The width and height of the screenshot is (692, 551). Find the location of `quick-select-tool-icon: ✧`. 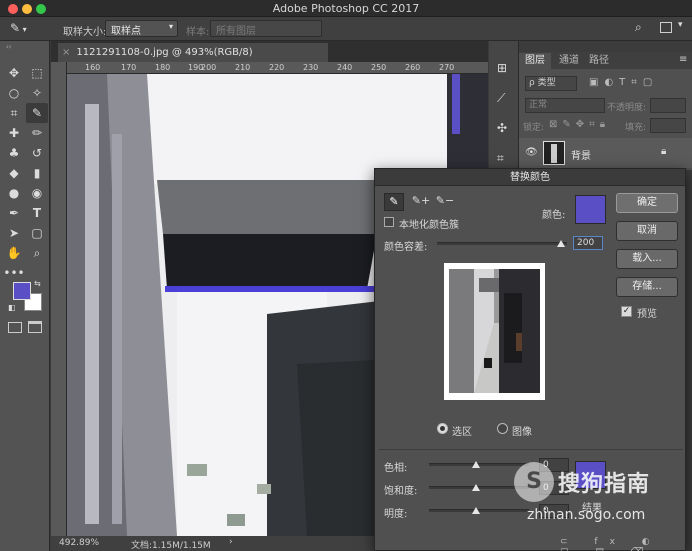

quick-select-tool-icon: ✧ is located at coordinates (37, 93).